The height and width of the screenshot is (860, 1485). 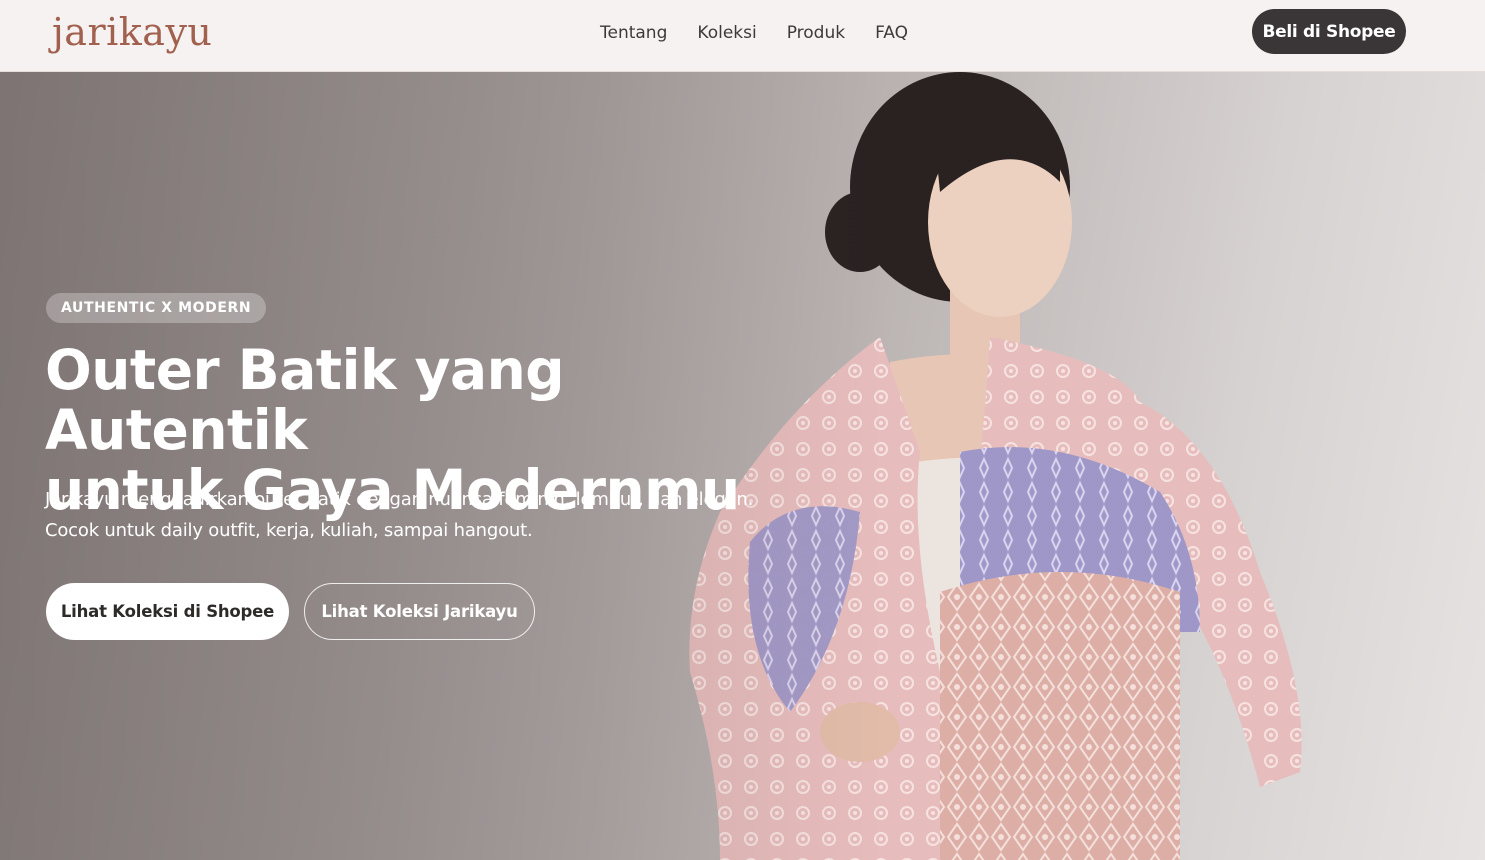 I want to click on view-collection-jarikayu-button: Lihat Koleksi Jarikayu, so click(x=419, y=611).